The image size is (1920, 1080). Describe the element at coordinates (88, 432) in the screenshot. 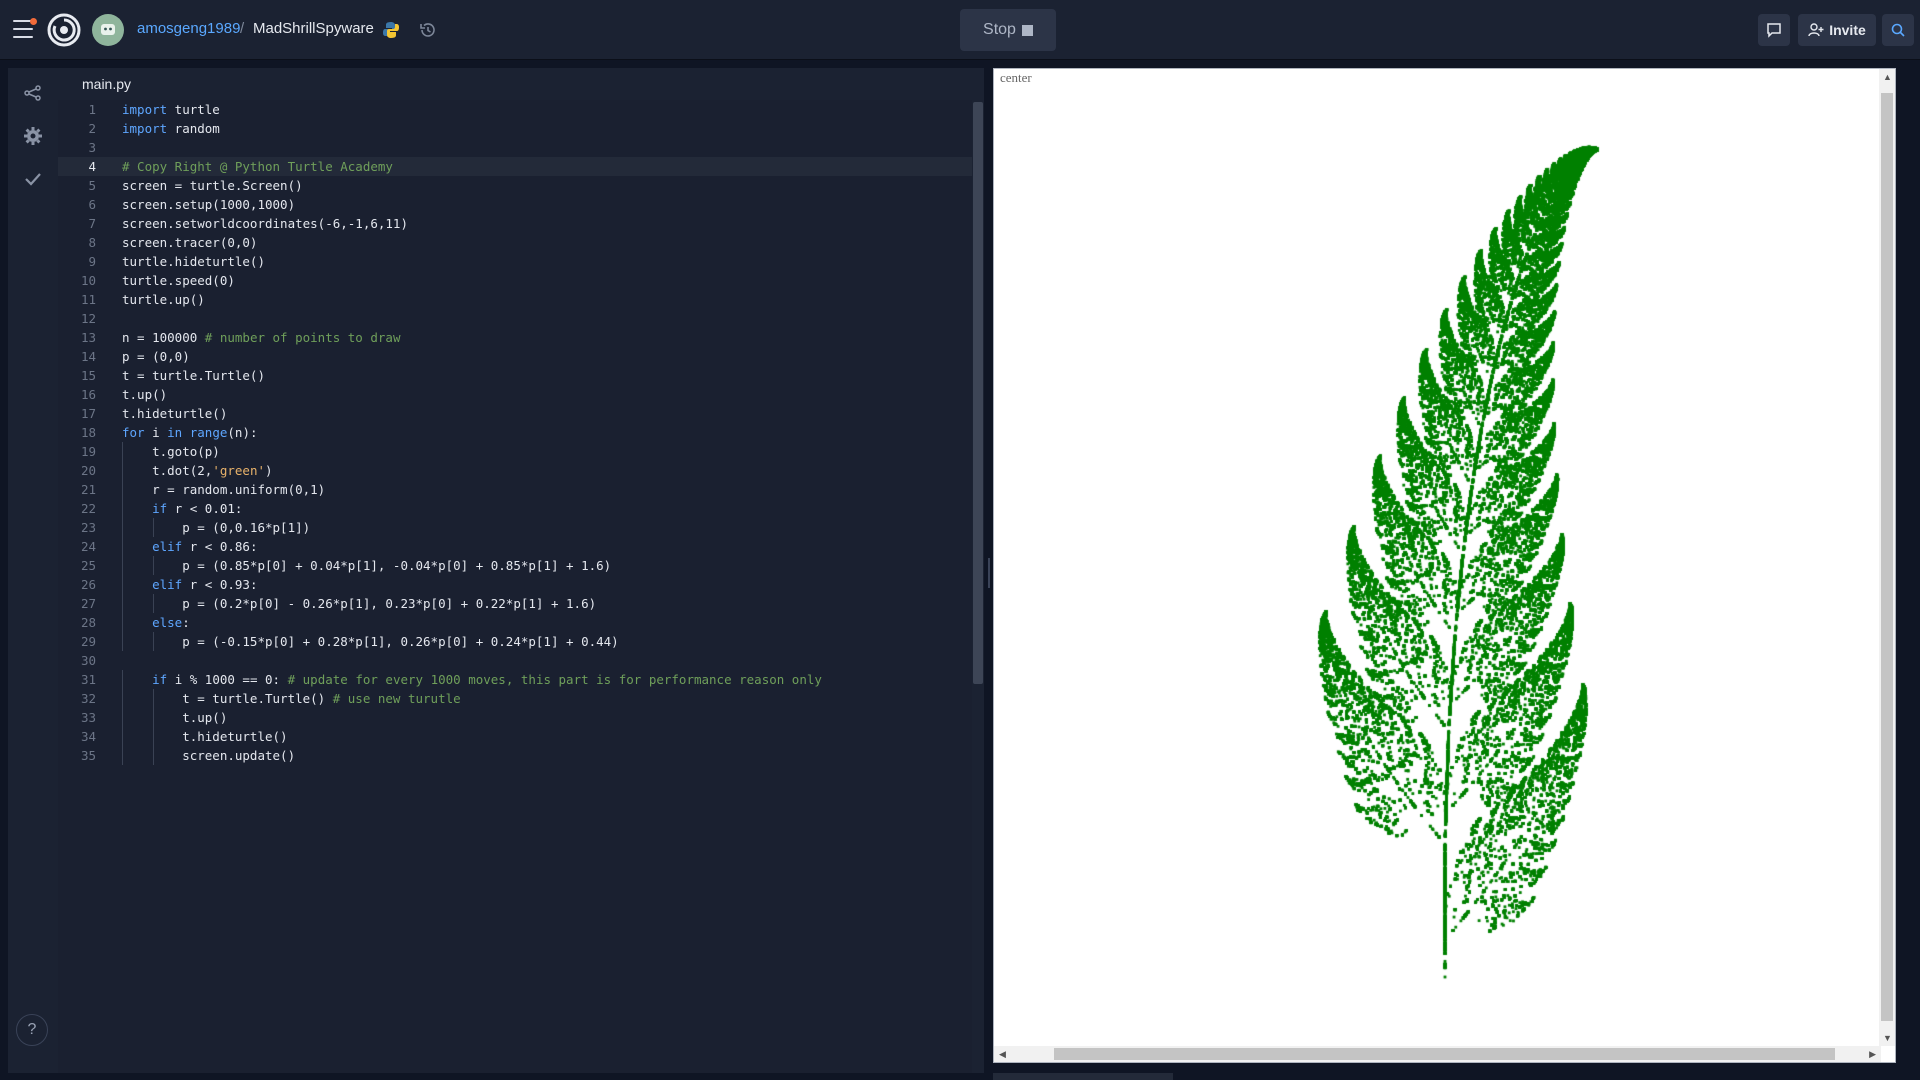

I see `line-number: 18` at that location.